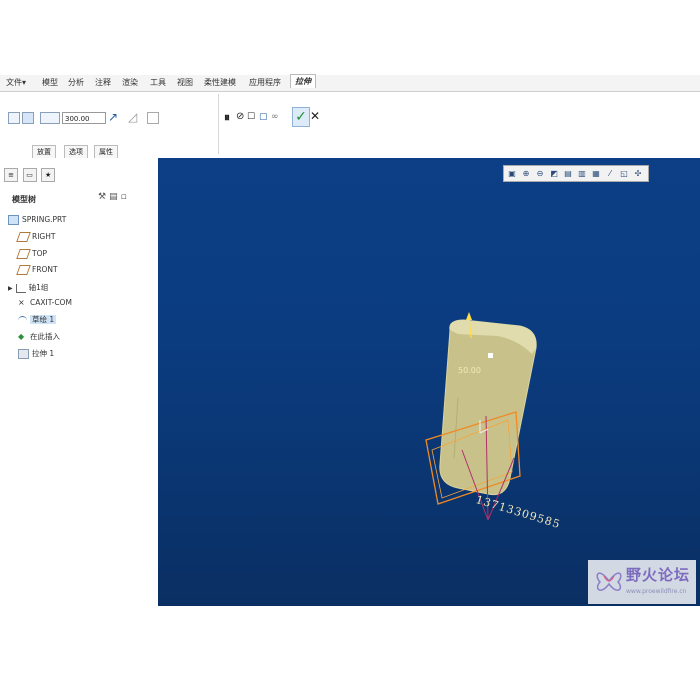 The height and width of the screenshot is (700, 700). Describe the element at coordinates (265, 82) in the screenshot. I see `menu-applications: 应用程序` at that location.